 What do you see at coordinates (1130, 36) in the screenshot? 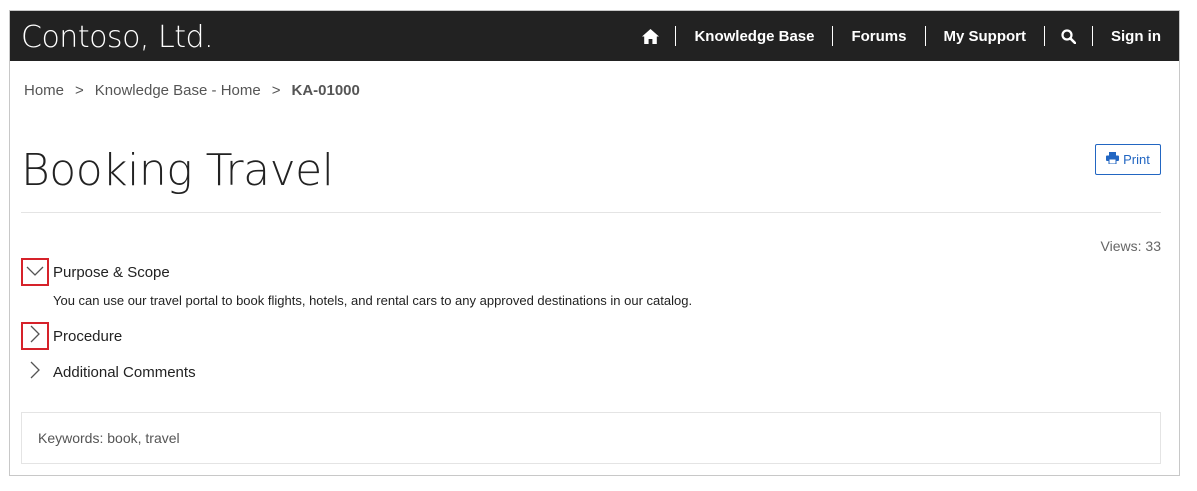
I see `sign-in-link: Sign in` at bounding box center [1130, 36].